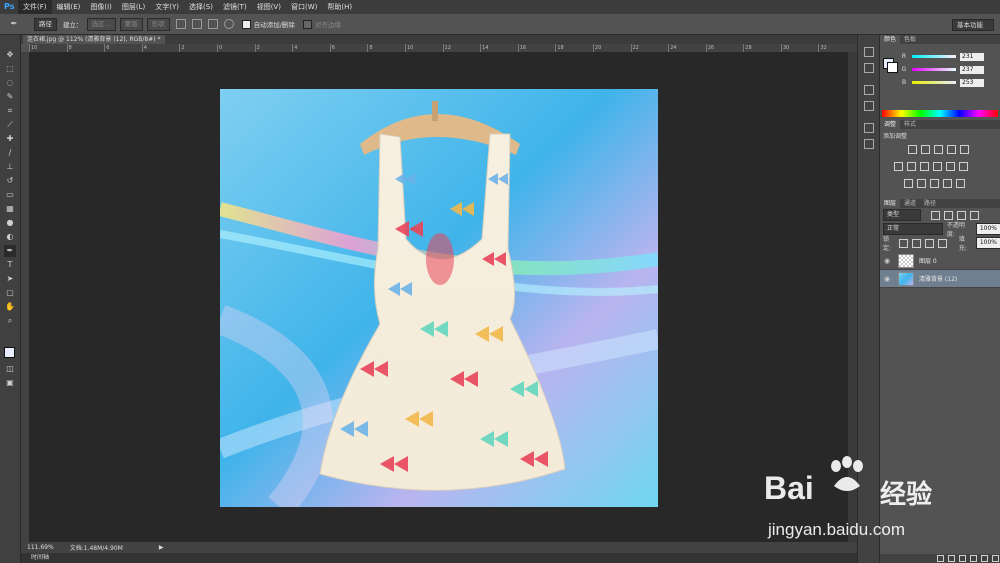  What do you see at coordinates (868, 52) in the screenshot?
I see `history-panel-icon` at bounding box center [868, 52].